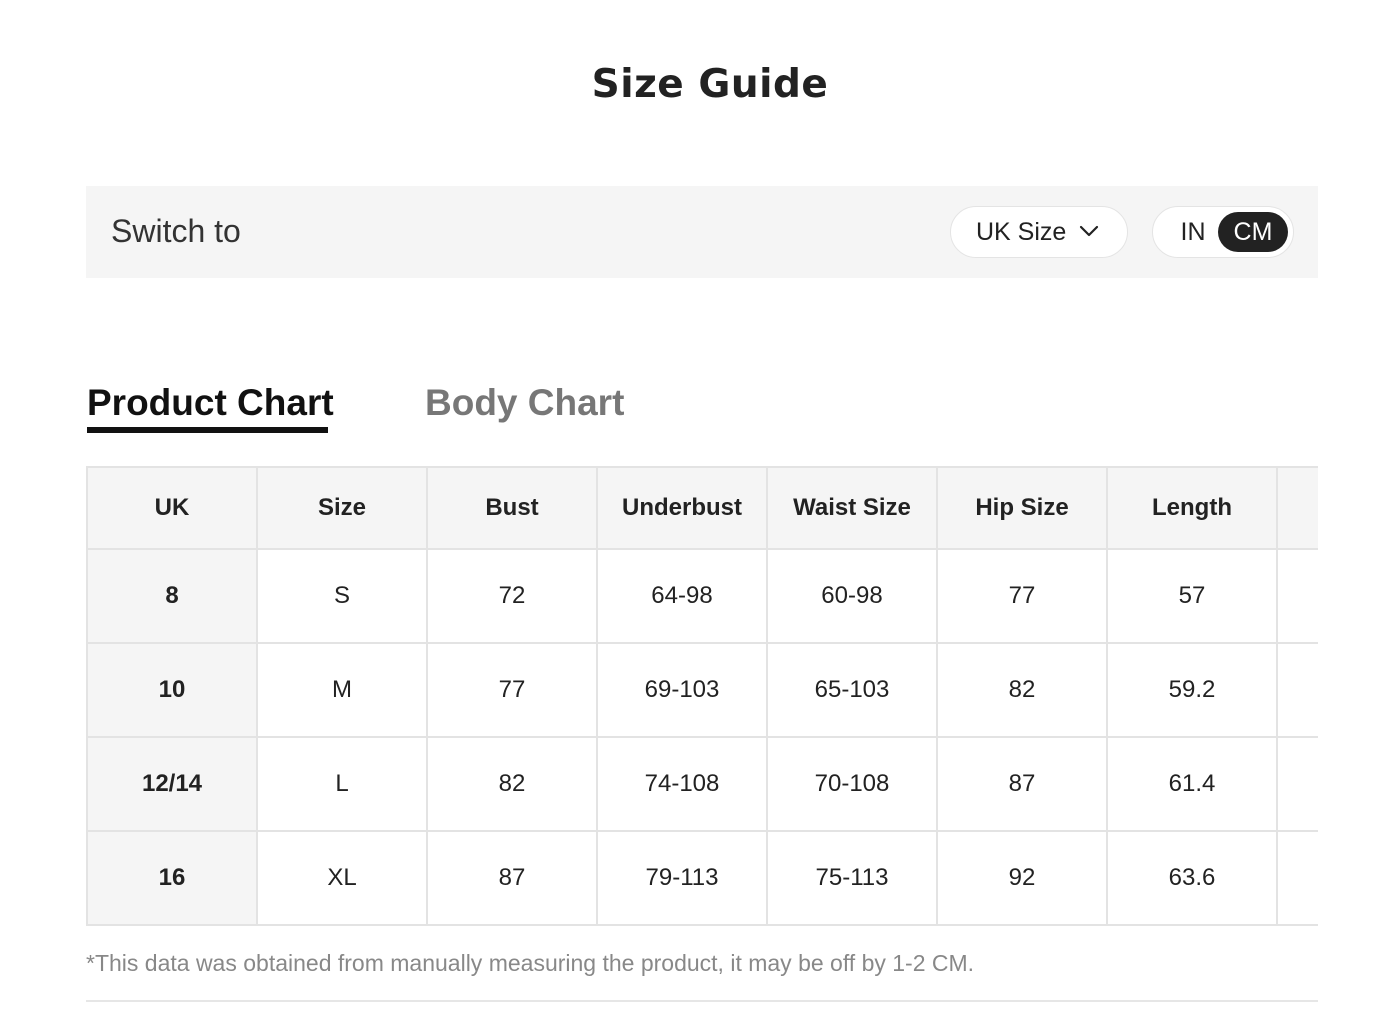 The image size is (1384, 1022). Describe the element at coordinates (682, 596) in the screenshot. I see `table-cell: 64-98` at that location.